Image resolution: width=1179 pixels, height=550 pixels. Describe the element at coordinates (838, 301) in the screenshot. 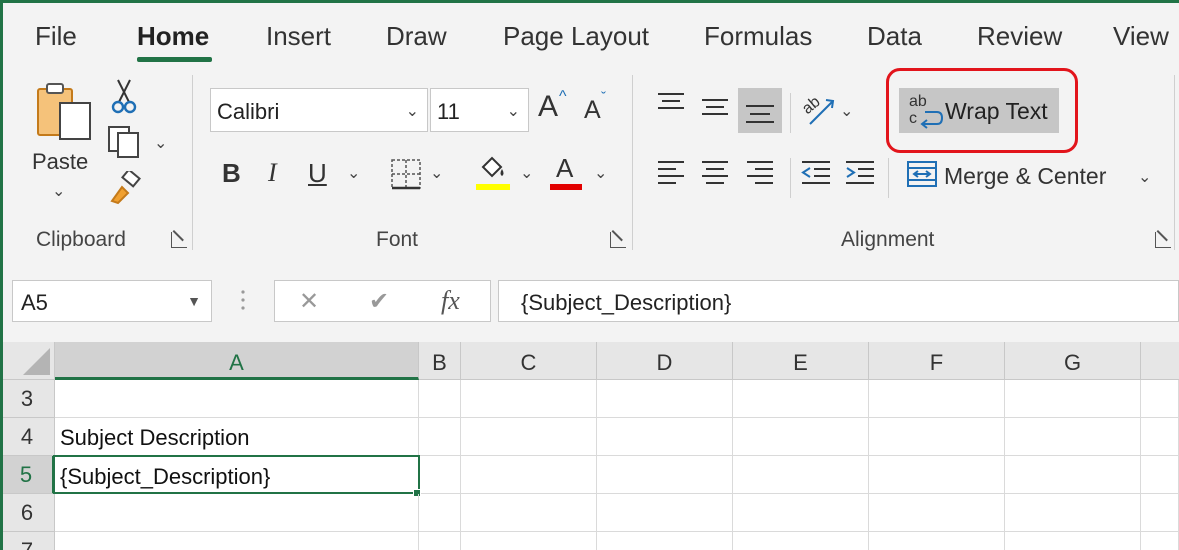

I see `formula-input: {Subject_Description}` at that location.